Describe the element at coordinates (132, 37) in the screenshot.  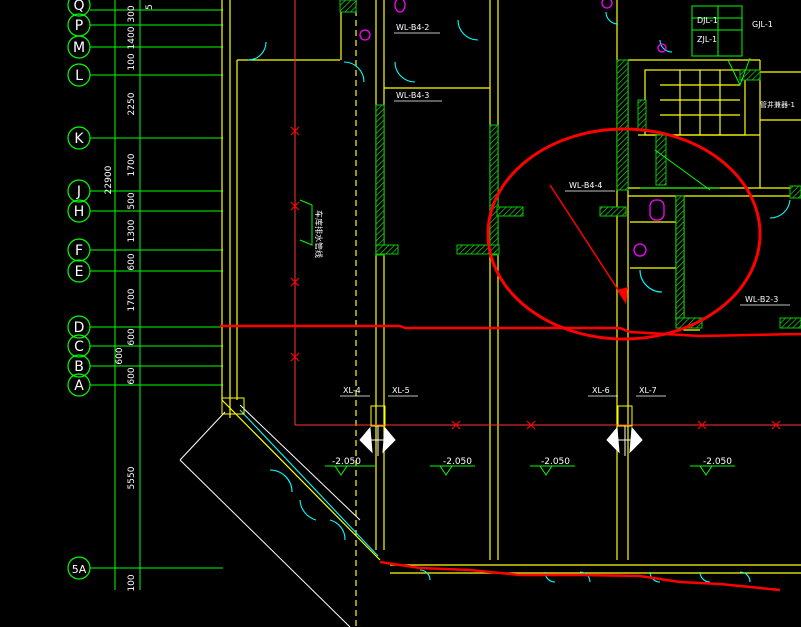
I see `svg-text: 1400` at that location.